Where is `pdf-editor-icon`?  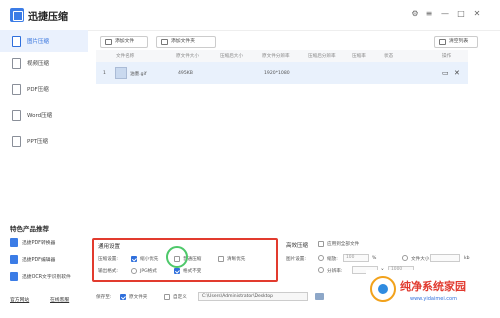 pdf-editor-icon is located at coordinates (14, 259).